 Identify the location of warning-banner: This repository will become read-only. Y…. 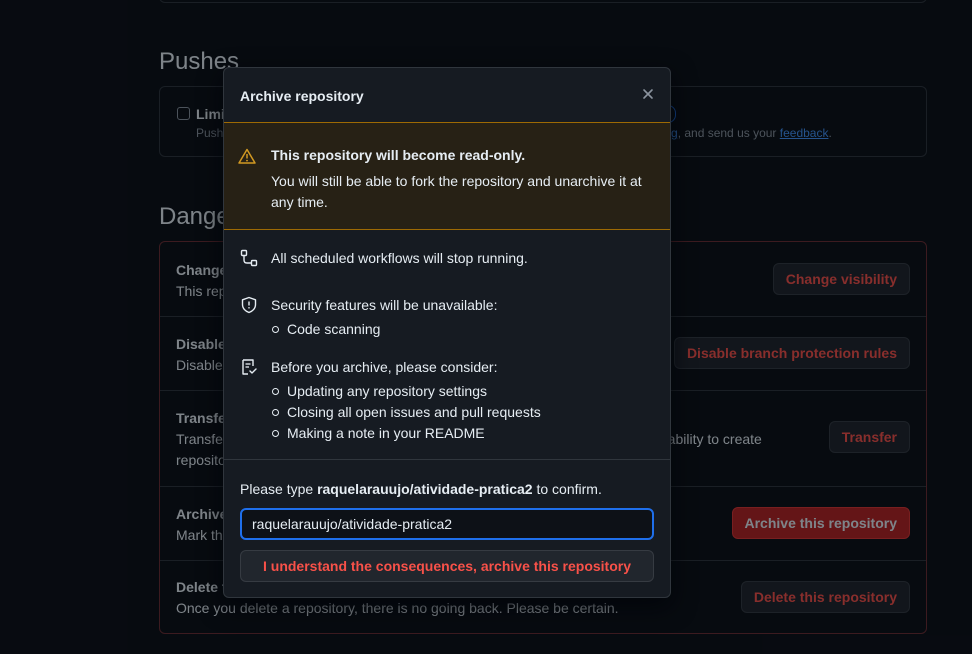
(447, 176).